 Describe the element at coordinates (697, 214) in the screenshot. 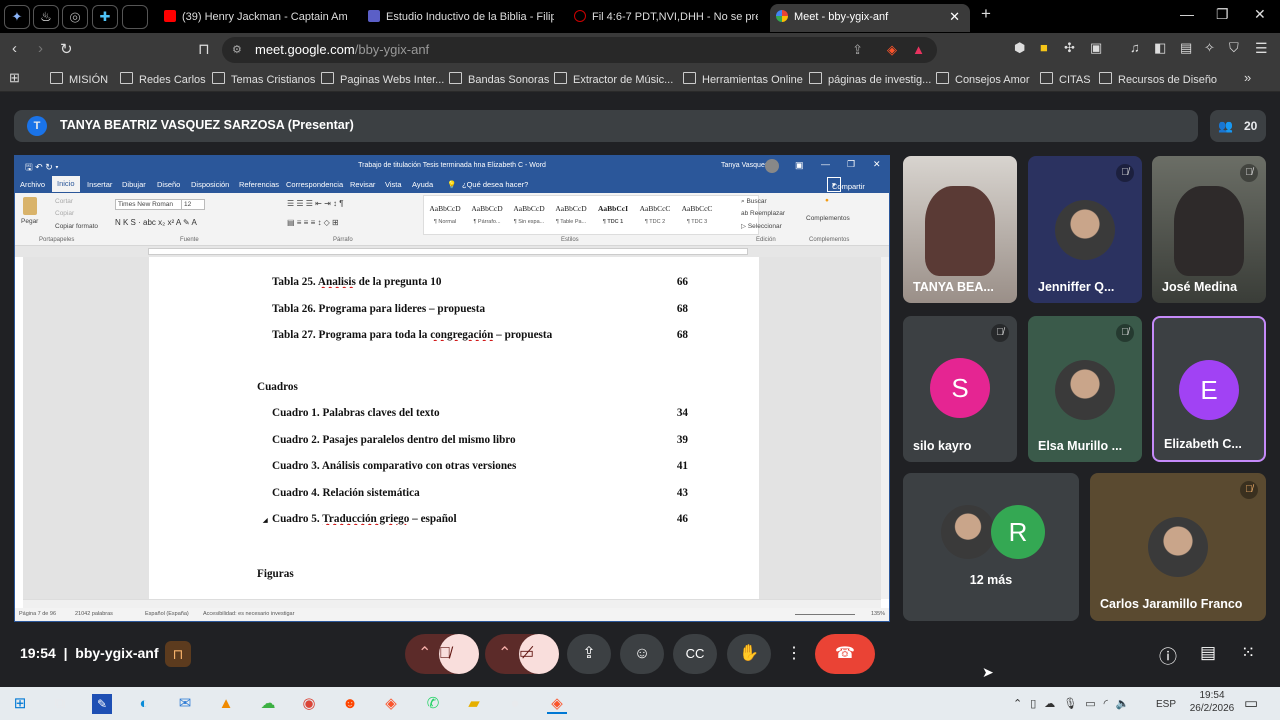

I see `style-item: AaBbCcC ¶ TDC 3` at that location.